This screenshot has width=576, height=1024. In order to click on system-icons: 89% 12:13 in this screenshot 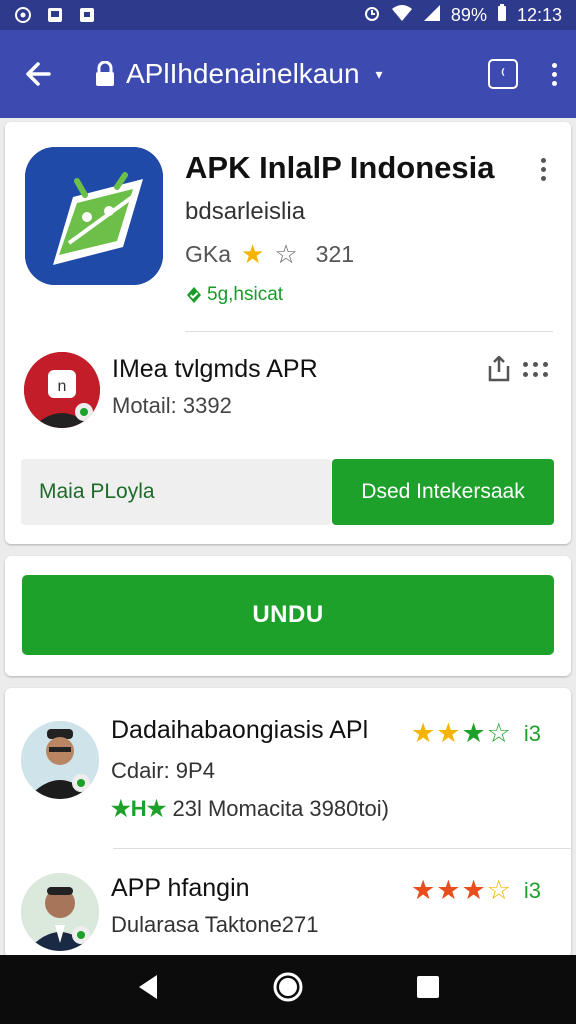, I will do `click(462, 15)`.